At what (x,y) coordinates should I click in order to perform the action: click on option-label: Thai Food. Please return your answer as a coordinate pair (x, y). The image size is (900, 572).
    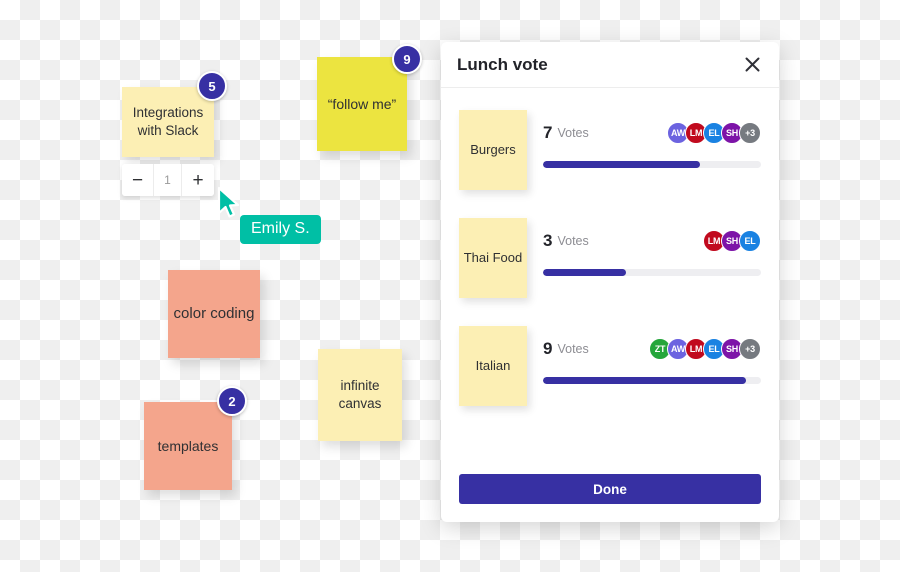
    Looking at the image, I should click on (493, 257).